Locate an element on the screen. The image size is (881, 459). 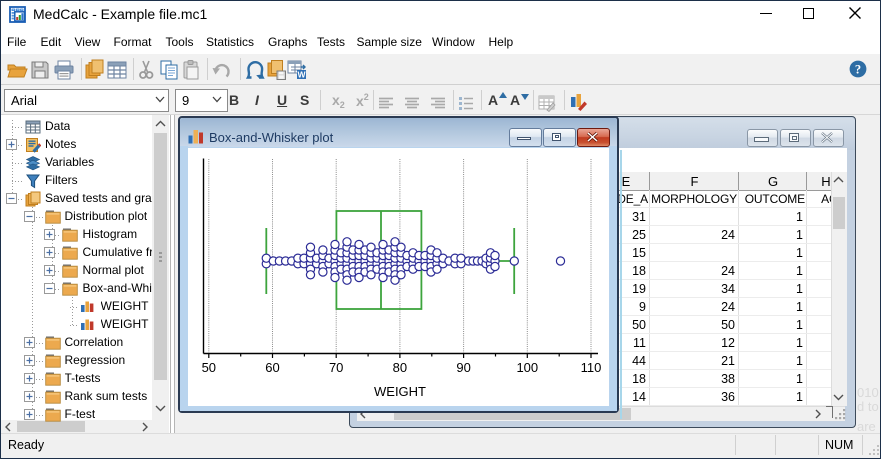
svg-text: 80 is located at coordinates (400, 367).